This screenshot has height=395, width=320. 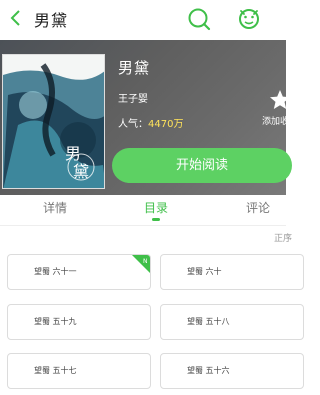 What do you see at coordinates (55, 370) in the screenshot?
I see `chapter-label: 望蜀 五十七` at bounding box center [55, 370].